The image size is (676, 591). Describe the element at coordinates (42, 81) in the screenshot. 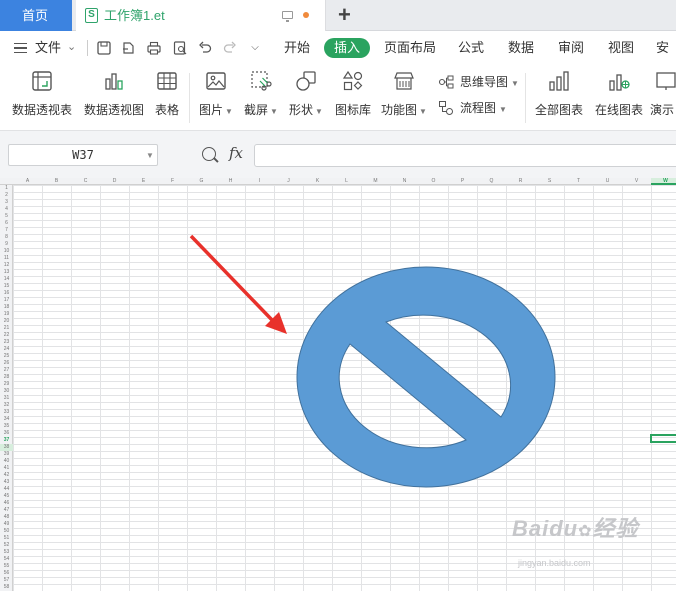

I see `pivot-table-icon` at that location.